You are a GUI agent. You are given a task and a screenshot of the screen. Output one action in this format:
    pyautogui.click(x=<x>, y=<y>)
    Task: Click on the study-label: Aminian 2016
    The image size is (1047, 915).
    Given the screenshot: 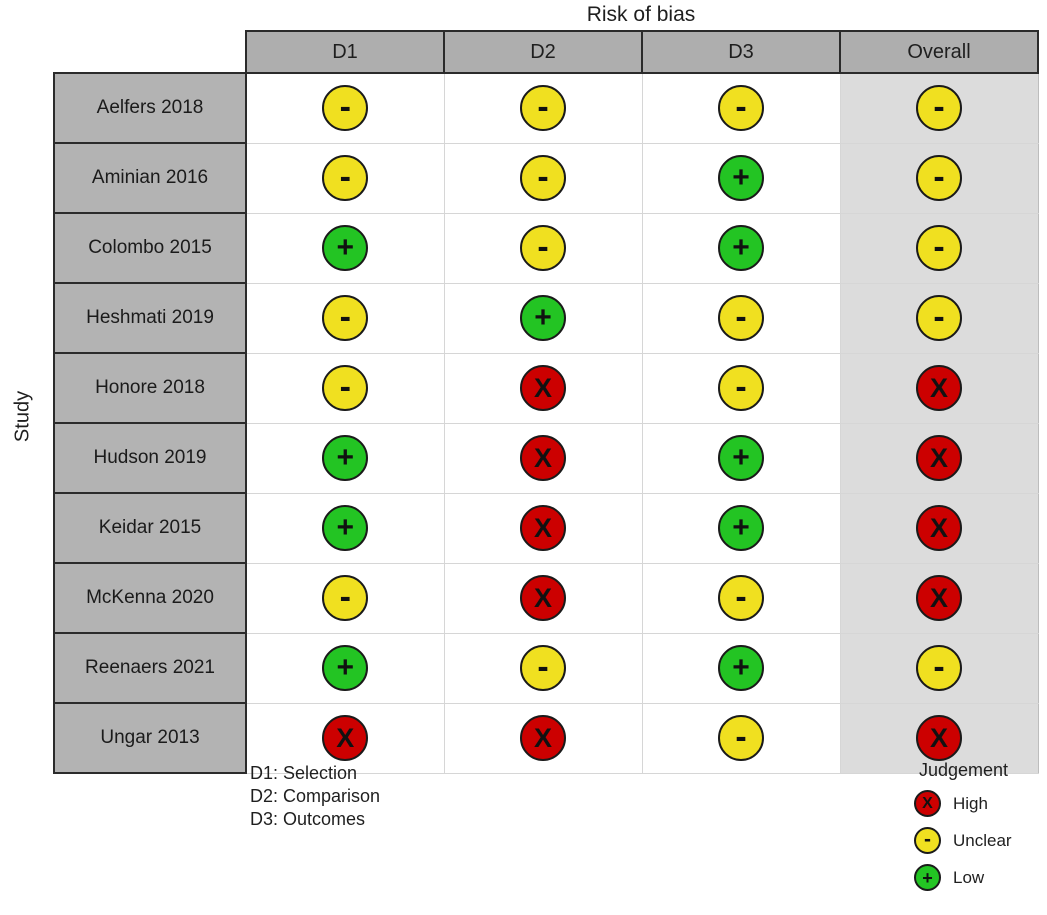 What is the action you would take?
    pyautogui.click(x=150, y=178)
    